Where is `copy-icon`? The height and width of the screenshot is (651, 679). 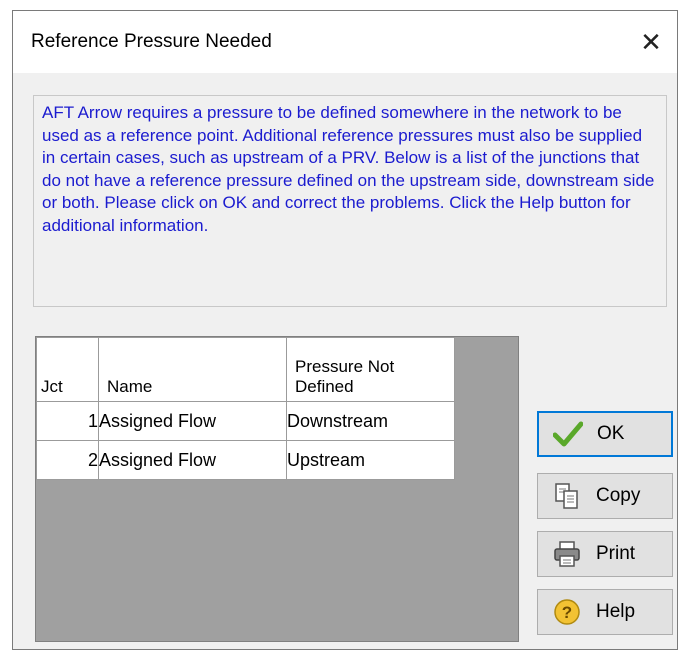
copy-icon is located at coordinates (567, 496).